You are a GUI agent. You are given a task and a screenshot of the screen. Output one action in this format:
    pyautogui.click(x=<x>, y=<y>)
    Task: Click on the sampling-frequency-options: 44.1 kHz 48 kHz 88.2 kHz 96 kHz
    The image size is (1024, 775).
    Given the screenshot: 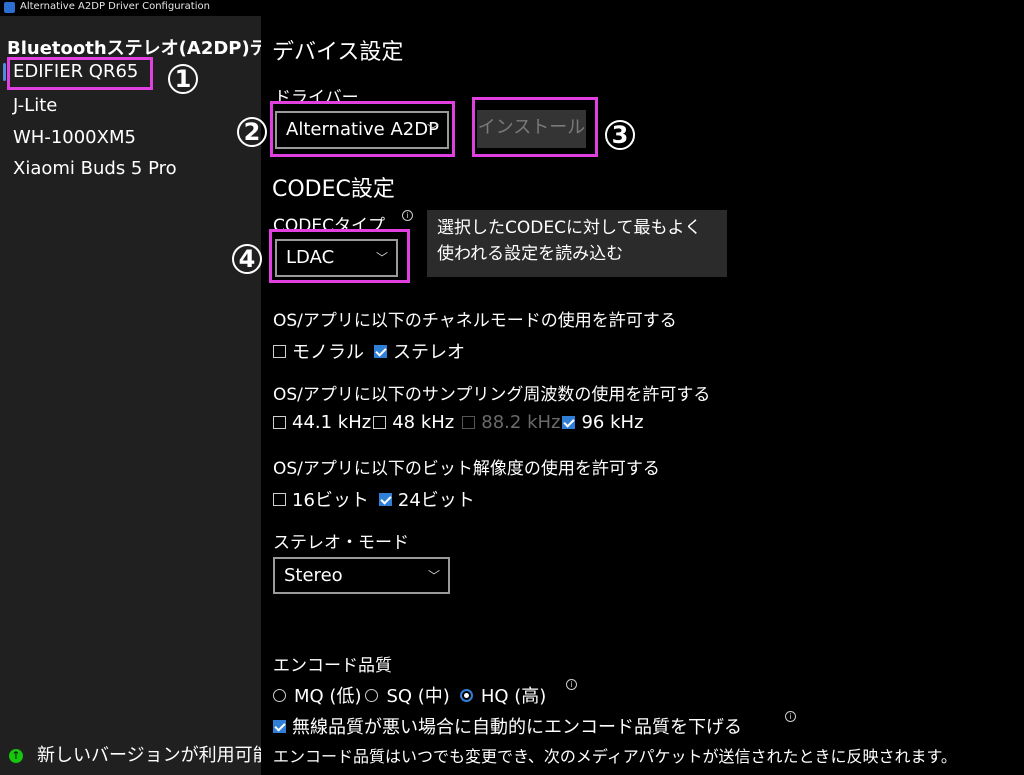 What is the action you would take?
    pyautogui.click(x=458, y=422)
    